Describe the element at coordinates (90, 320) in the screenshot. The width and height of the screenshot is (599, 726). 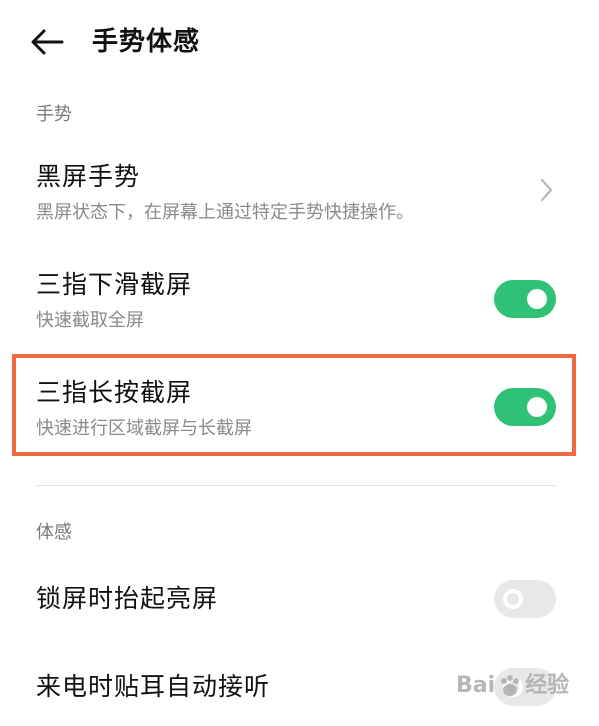
I see `setting-subtitle: 快速截取全屏` at that location.